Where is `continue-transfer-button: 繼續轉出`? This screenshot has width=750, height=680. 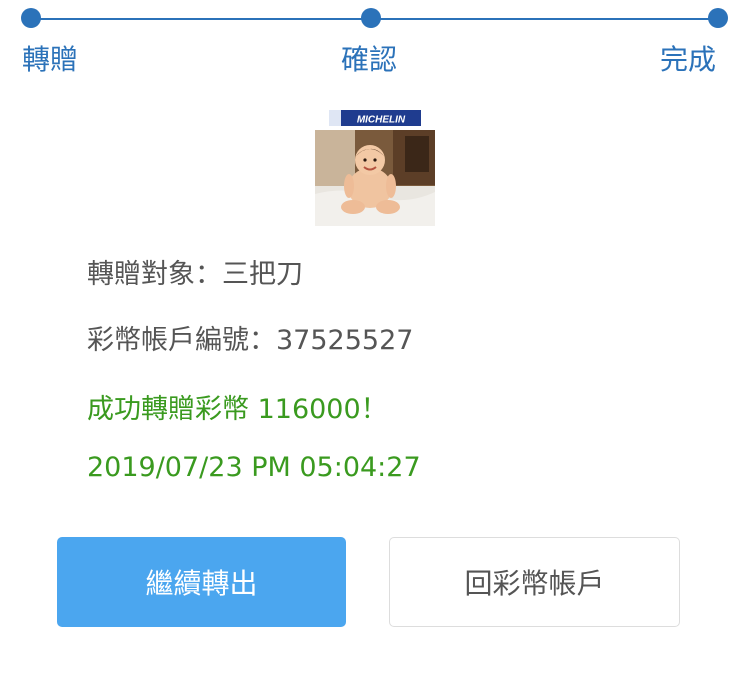
continue-transfer-button: 繼續轉出 is located at coordinates (201, 582).